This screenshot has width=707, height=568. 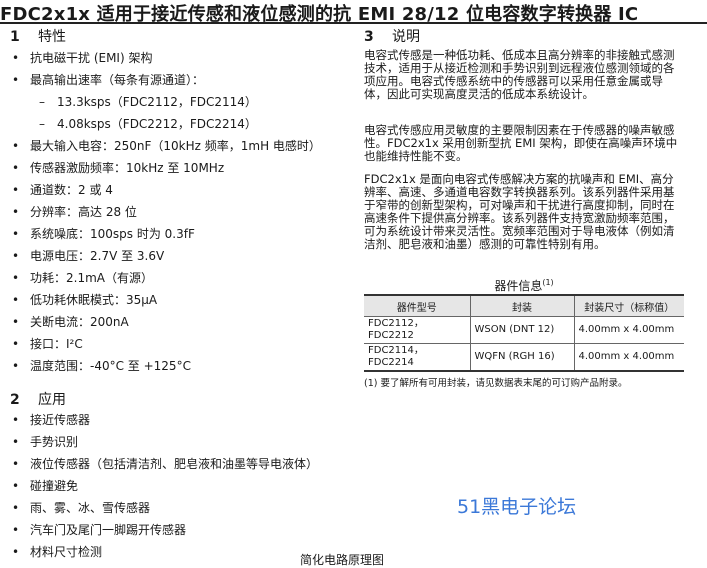 What do you see at coordinates (54, 442) in the screenshot?
I see `application-text: 手势识别` at bounding box center [54, 442].